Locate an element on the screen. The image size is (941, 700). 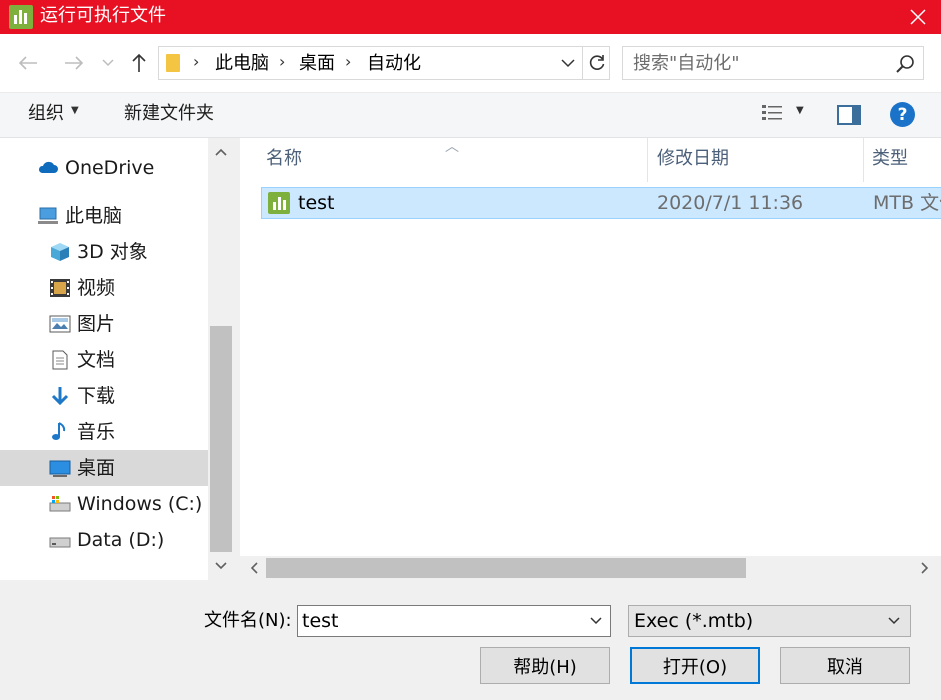
help-button: 帮助(H) is located at coordinates (545, 665).